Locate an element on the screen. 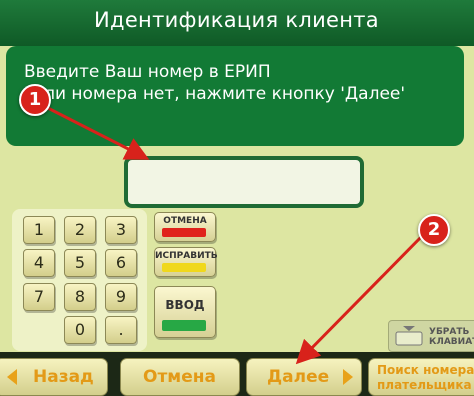 The image size is (474, 396). annotation-badge-2: 2 is located at coordinates (434, 230).